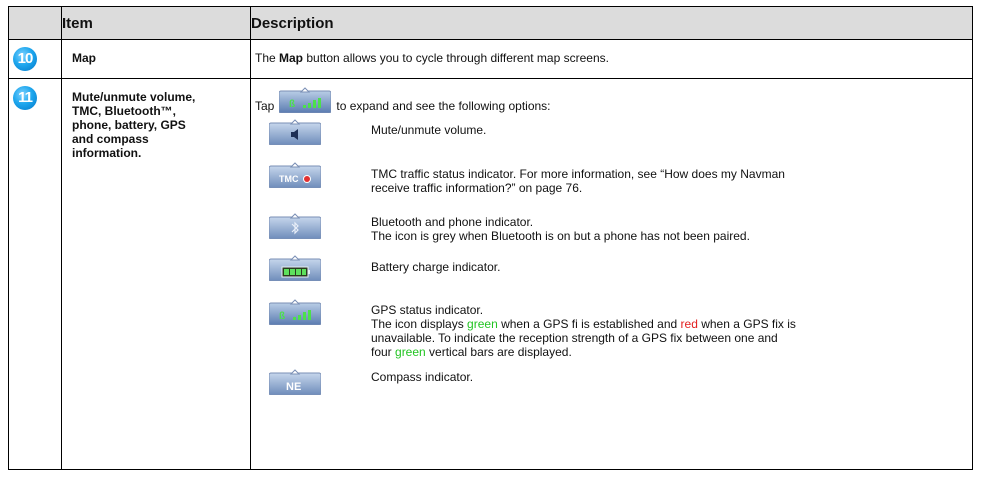 The image size is (985, 480). What do you see at coordinates (422, 377) in the screenshot?
I see `option-line: Compass indicator.` at bounding box center [422, 377].